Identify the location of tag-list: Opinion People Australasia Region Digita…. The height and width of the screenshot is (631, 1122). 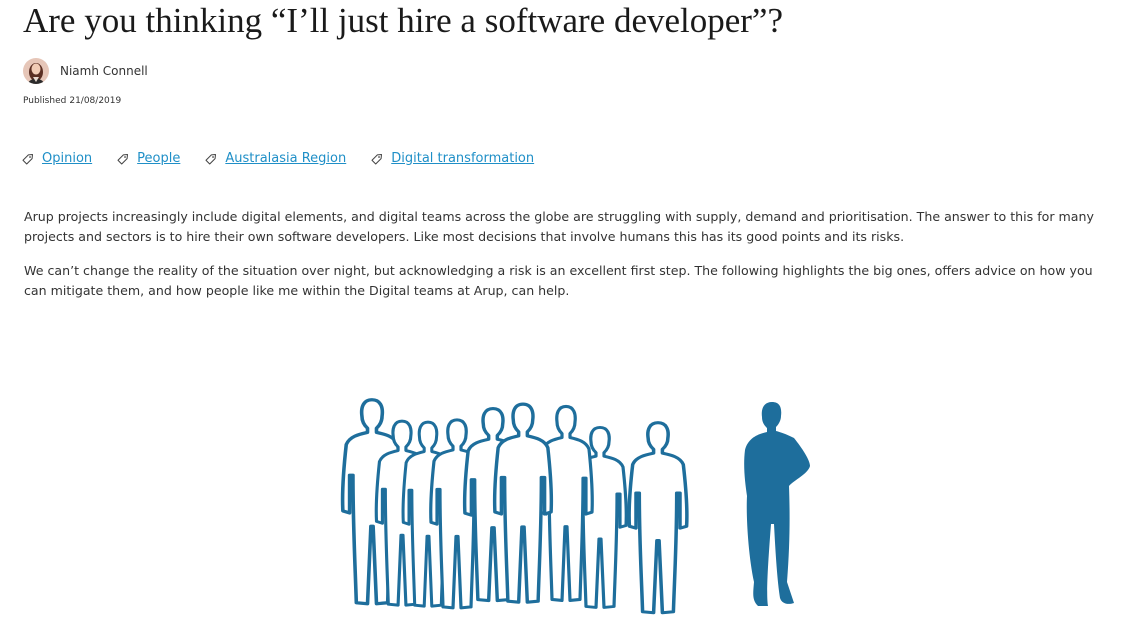
(289, 158).